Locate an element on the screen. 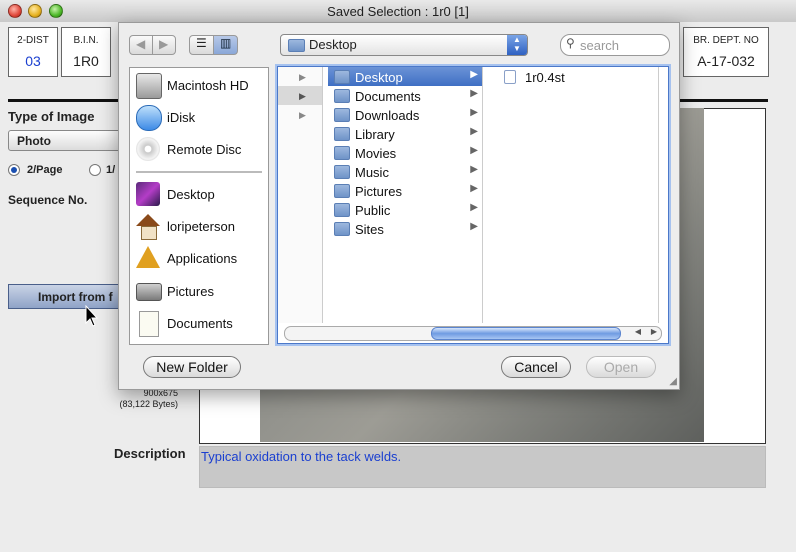 The height and width of the screenshot is (552, 796). sidebar-item-idisk: iDisk is located at coordinates (199, 118).